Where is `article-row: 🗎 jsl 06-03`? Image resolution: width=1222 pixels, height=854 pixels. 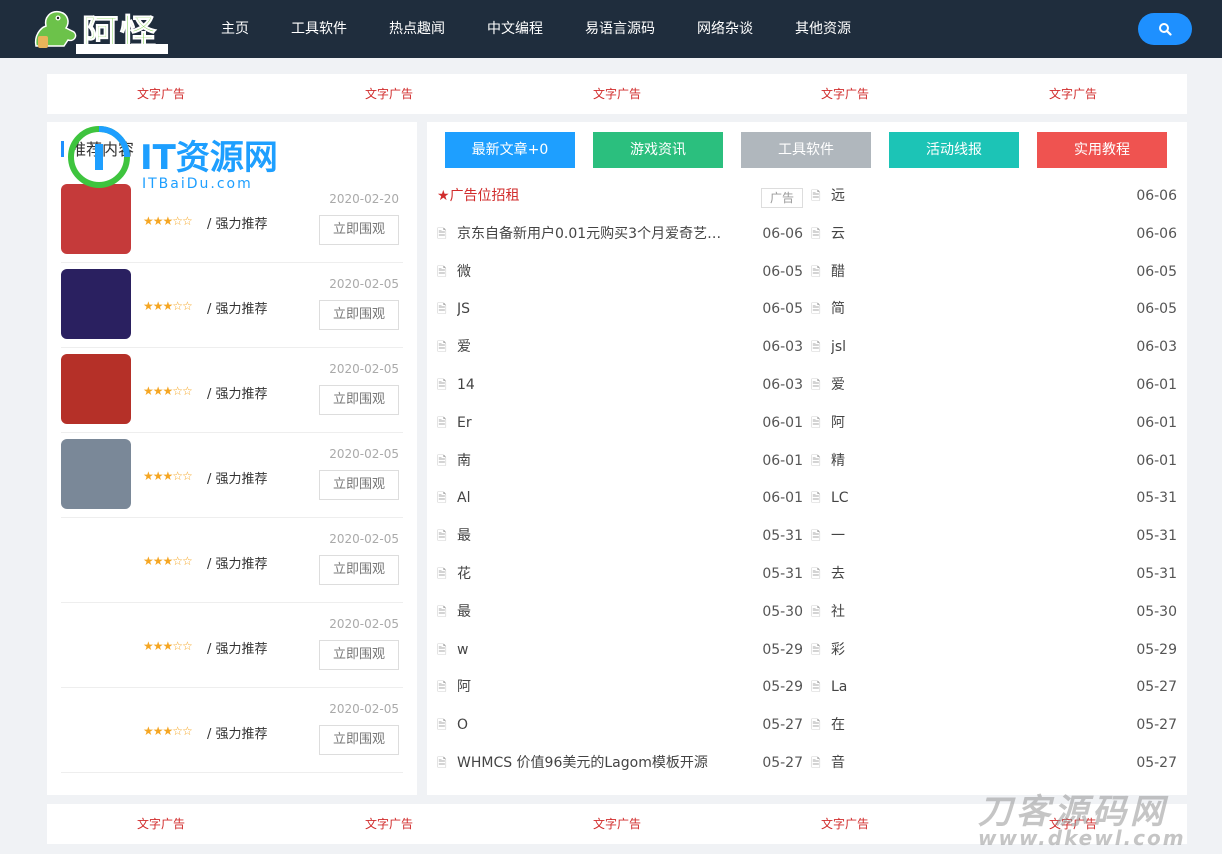
article-row: 🗎 jsl 06-03 is located at coordinates (994, 348).